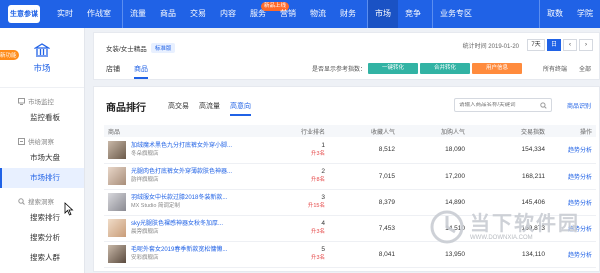 This screenshot has height=273, width=600. Describe the element at coordinates (382, 14) in the screenshot. I see `nav-item-market: 市场` at that location.